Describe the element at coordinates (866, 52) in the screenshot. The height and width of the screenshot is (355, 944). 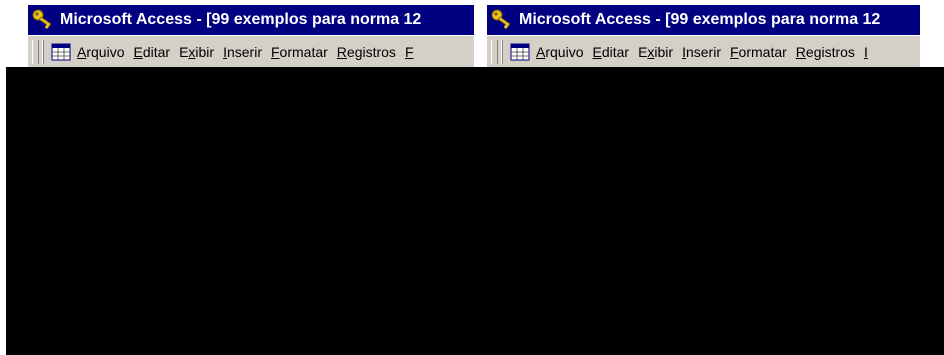
I see `menu-truncated: I` at that location.